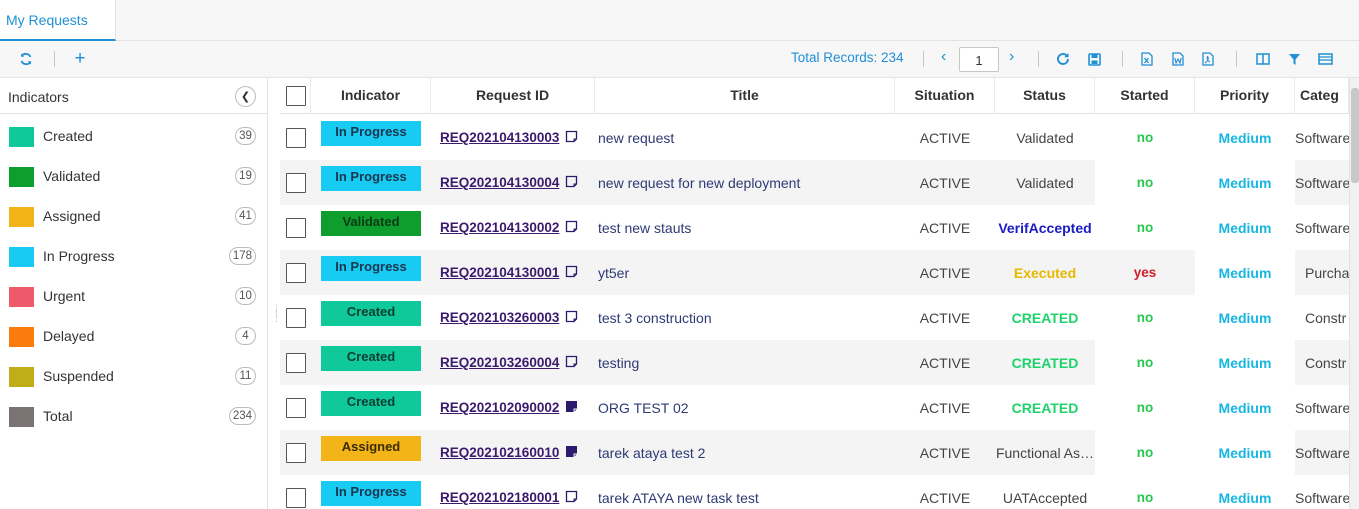 This screenshot has height=509, width=1359. Describe the element at coordinates (499, 362) in the screenshot. I see `request-id-link: REQ202103260004` at that location.